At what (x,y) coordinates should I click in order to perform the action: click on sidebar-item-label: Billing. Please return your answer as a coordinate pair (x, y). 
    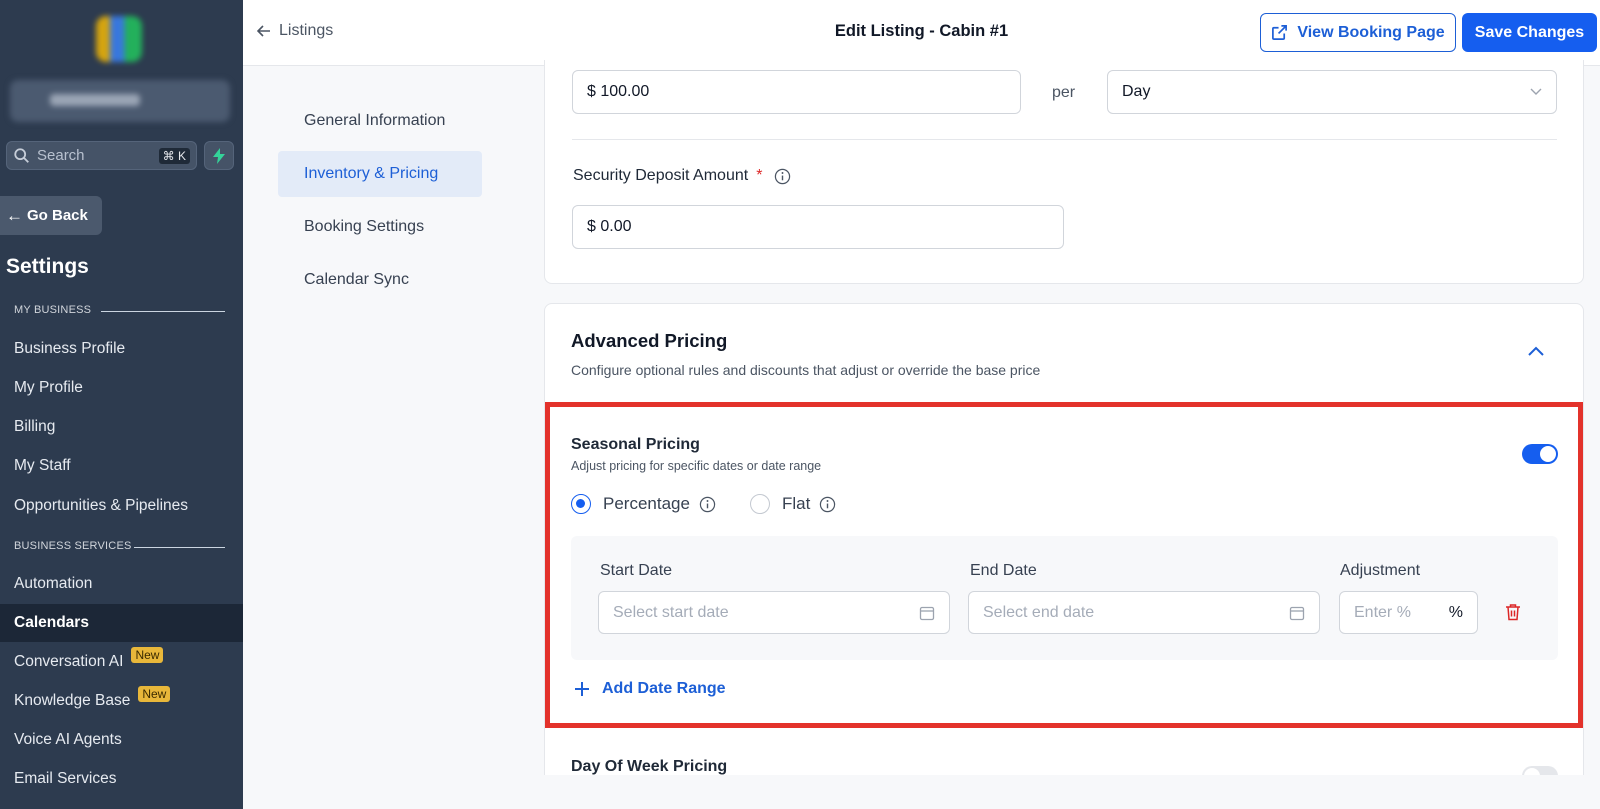
    Looking at the image, I should click on (35, 426).